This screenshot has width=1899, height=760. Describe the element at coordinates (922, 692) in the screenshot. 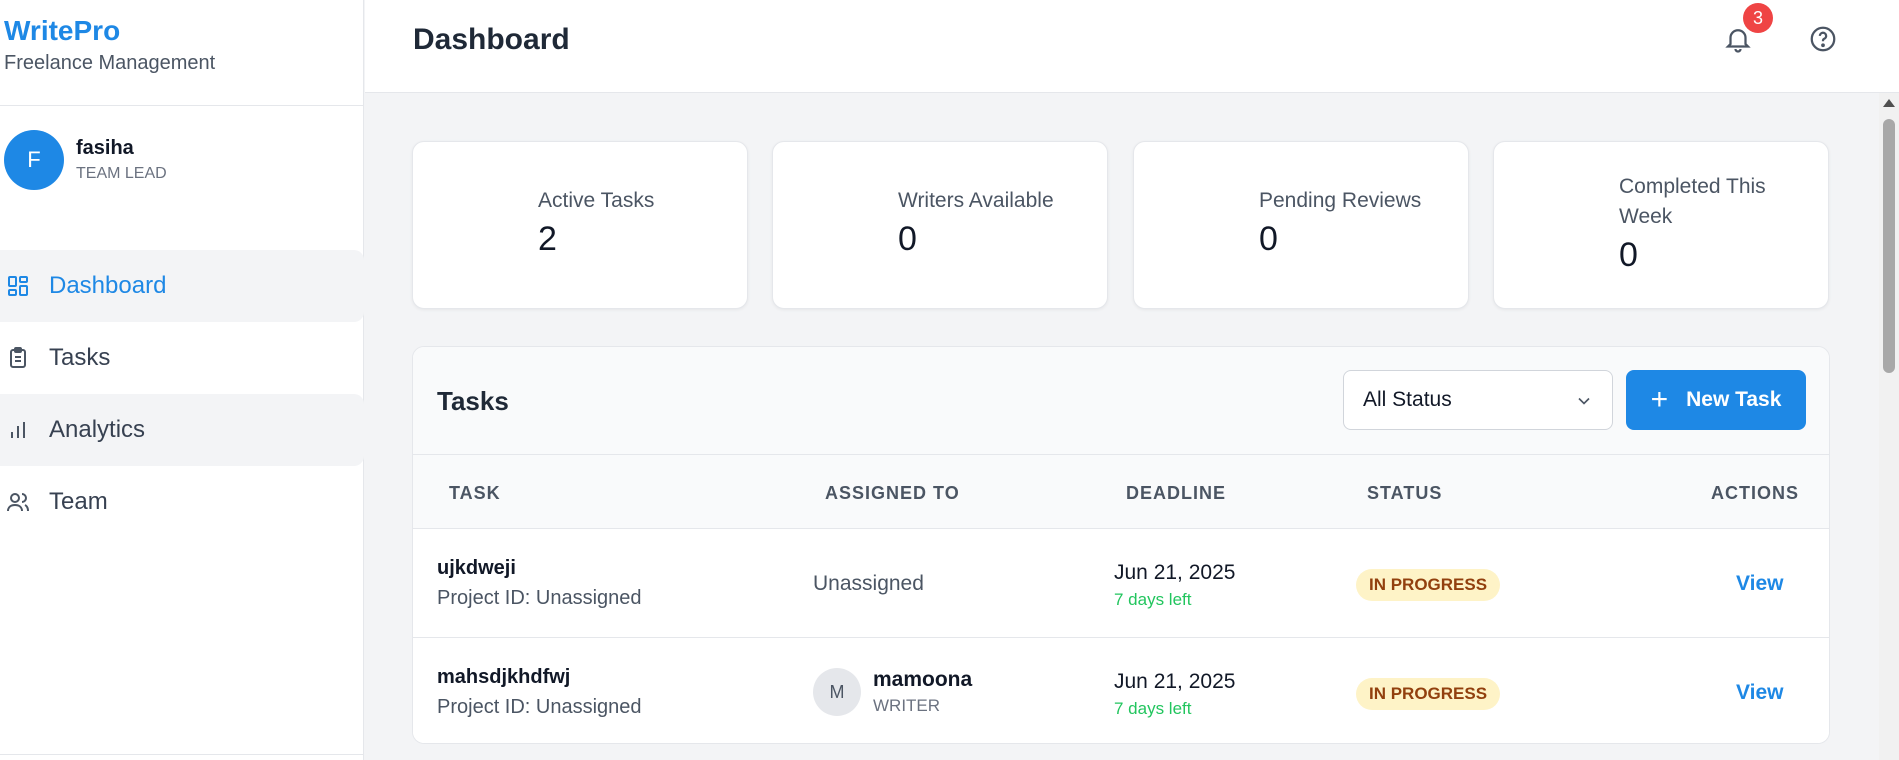

I see `assignee-info: mamoona WRITER` at that location.